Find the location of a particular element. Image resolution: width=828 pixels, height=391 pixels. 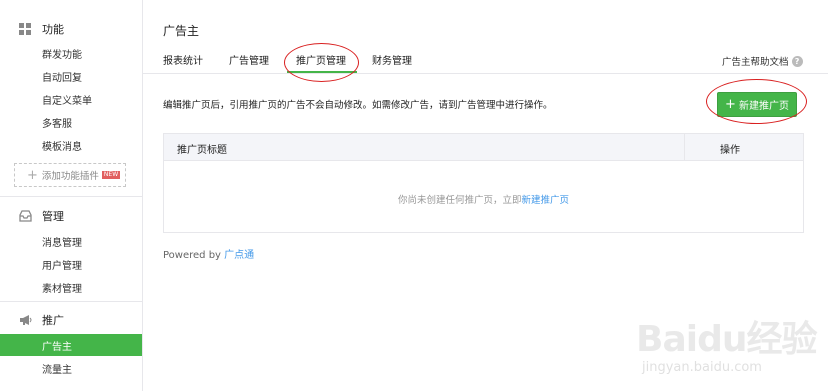

sidebar-section-manage: 管理 is located at coordinates (71, 216).